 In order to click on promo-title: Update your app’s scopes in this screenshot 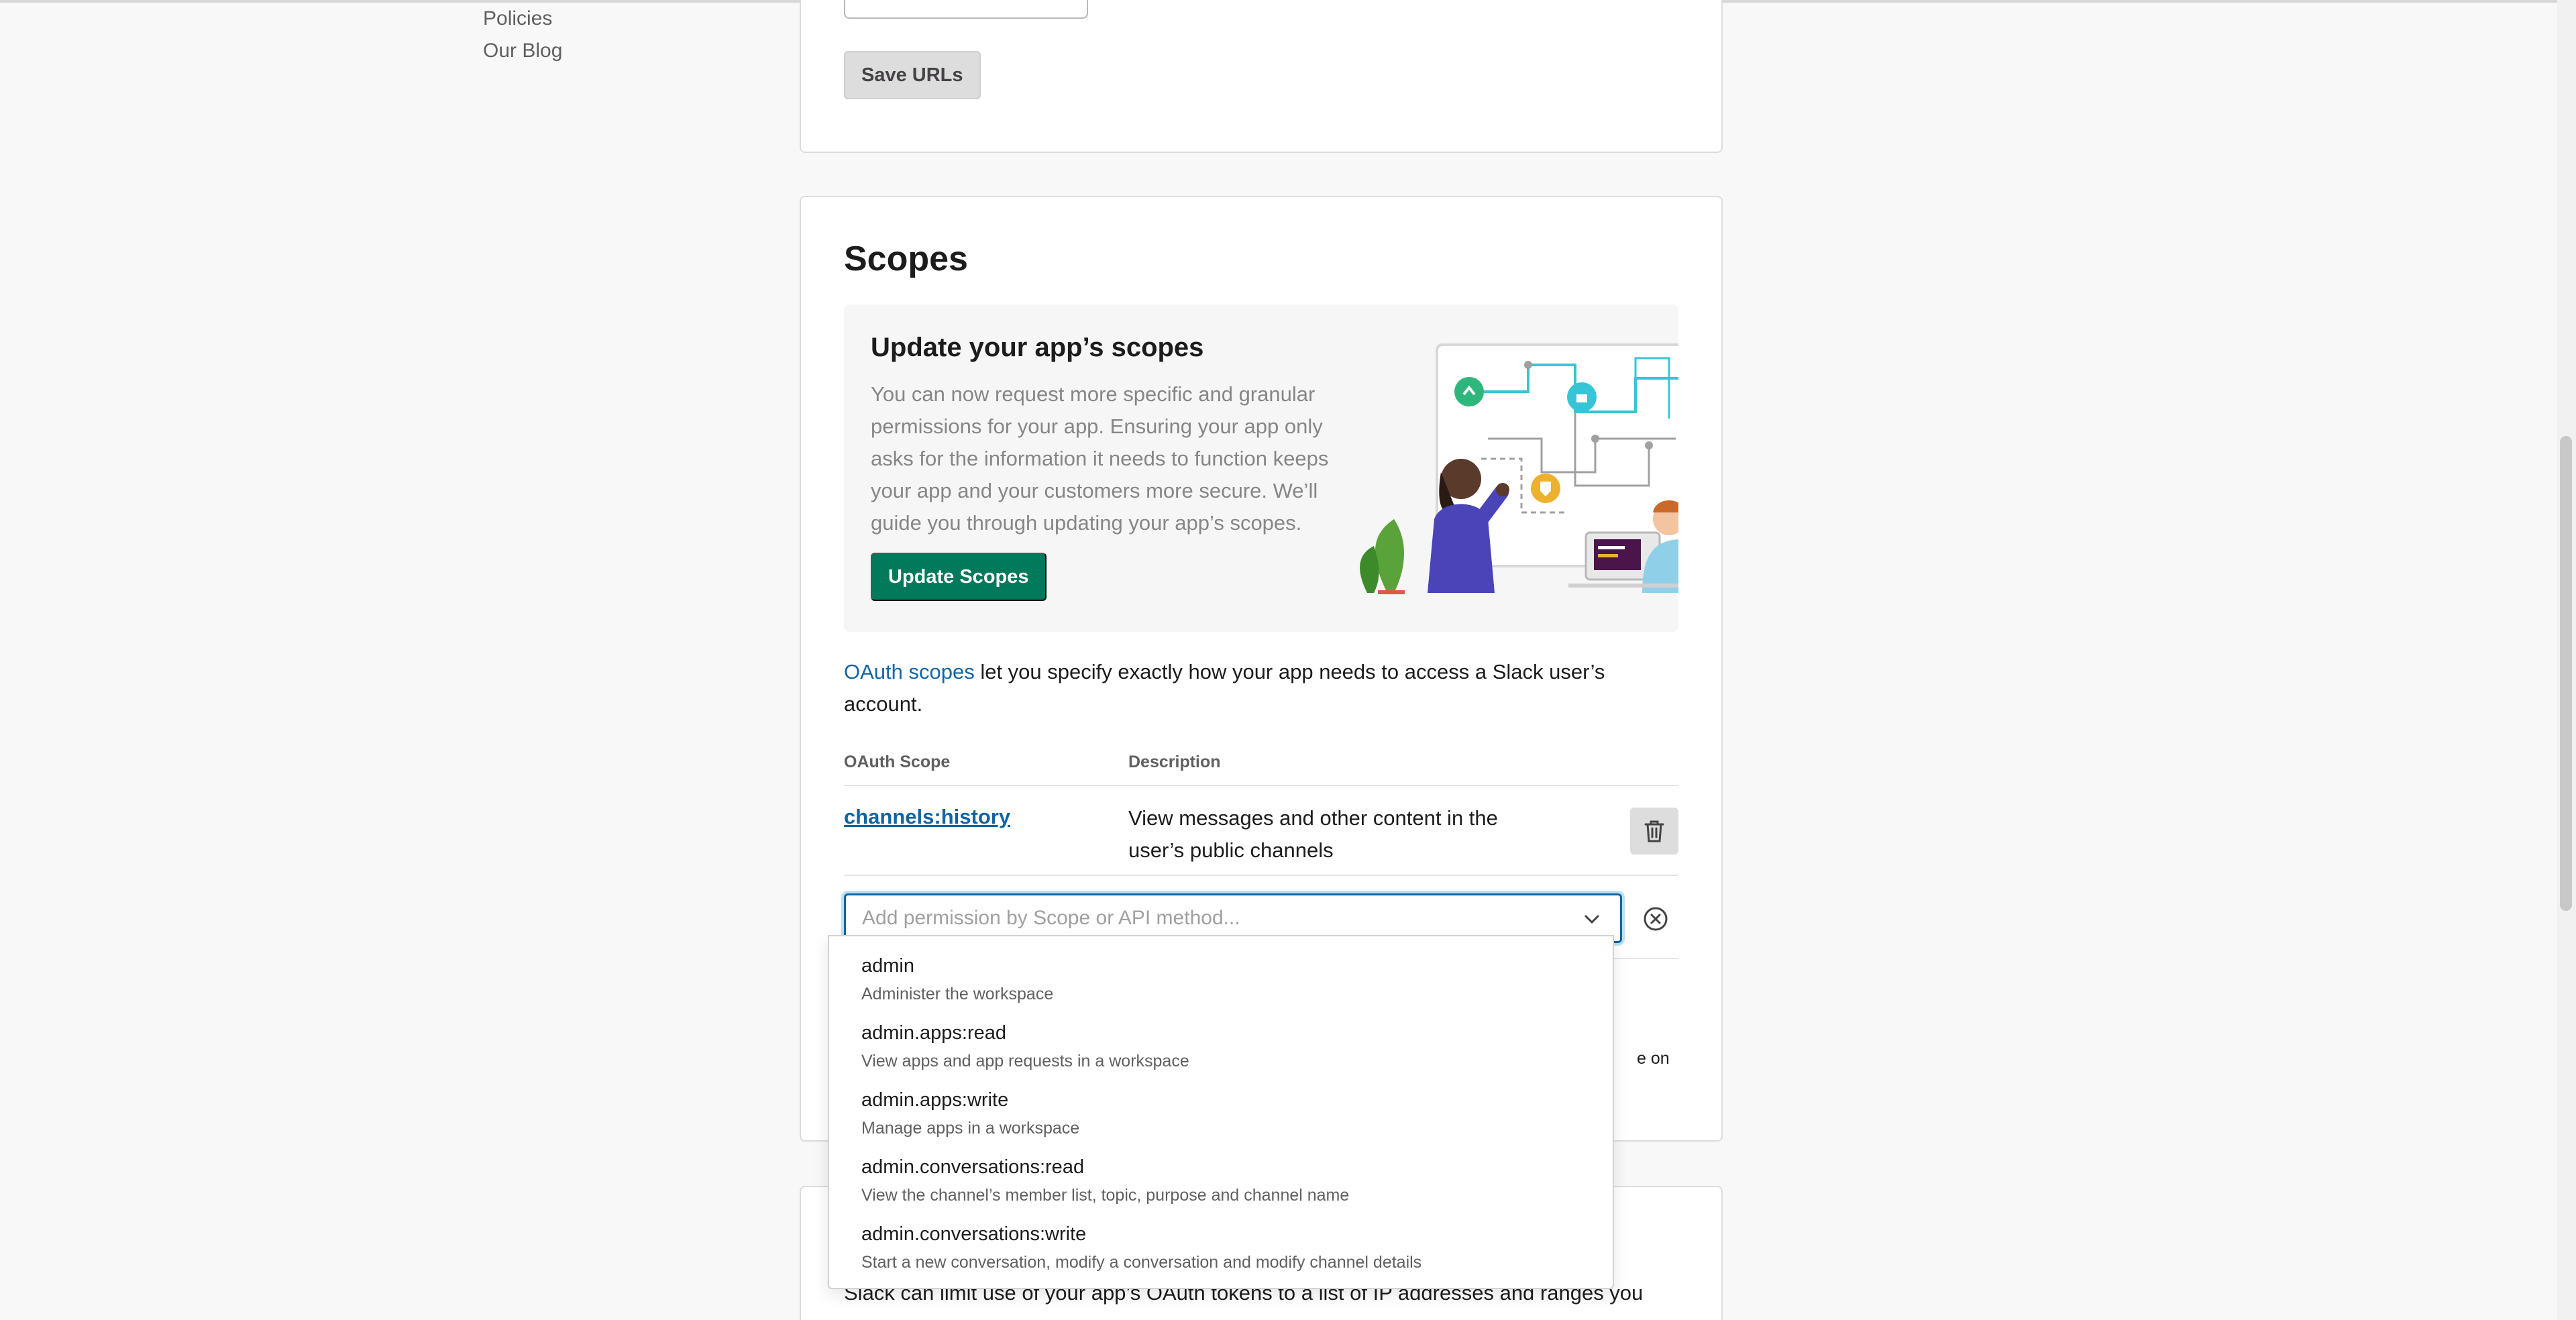, I will do `click(1037, 348)`.